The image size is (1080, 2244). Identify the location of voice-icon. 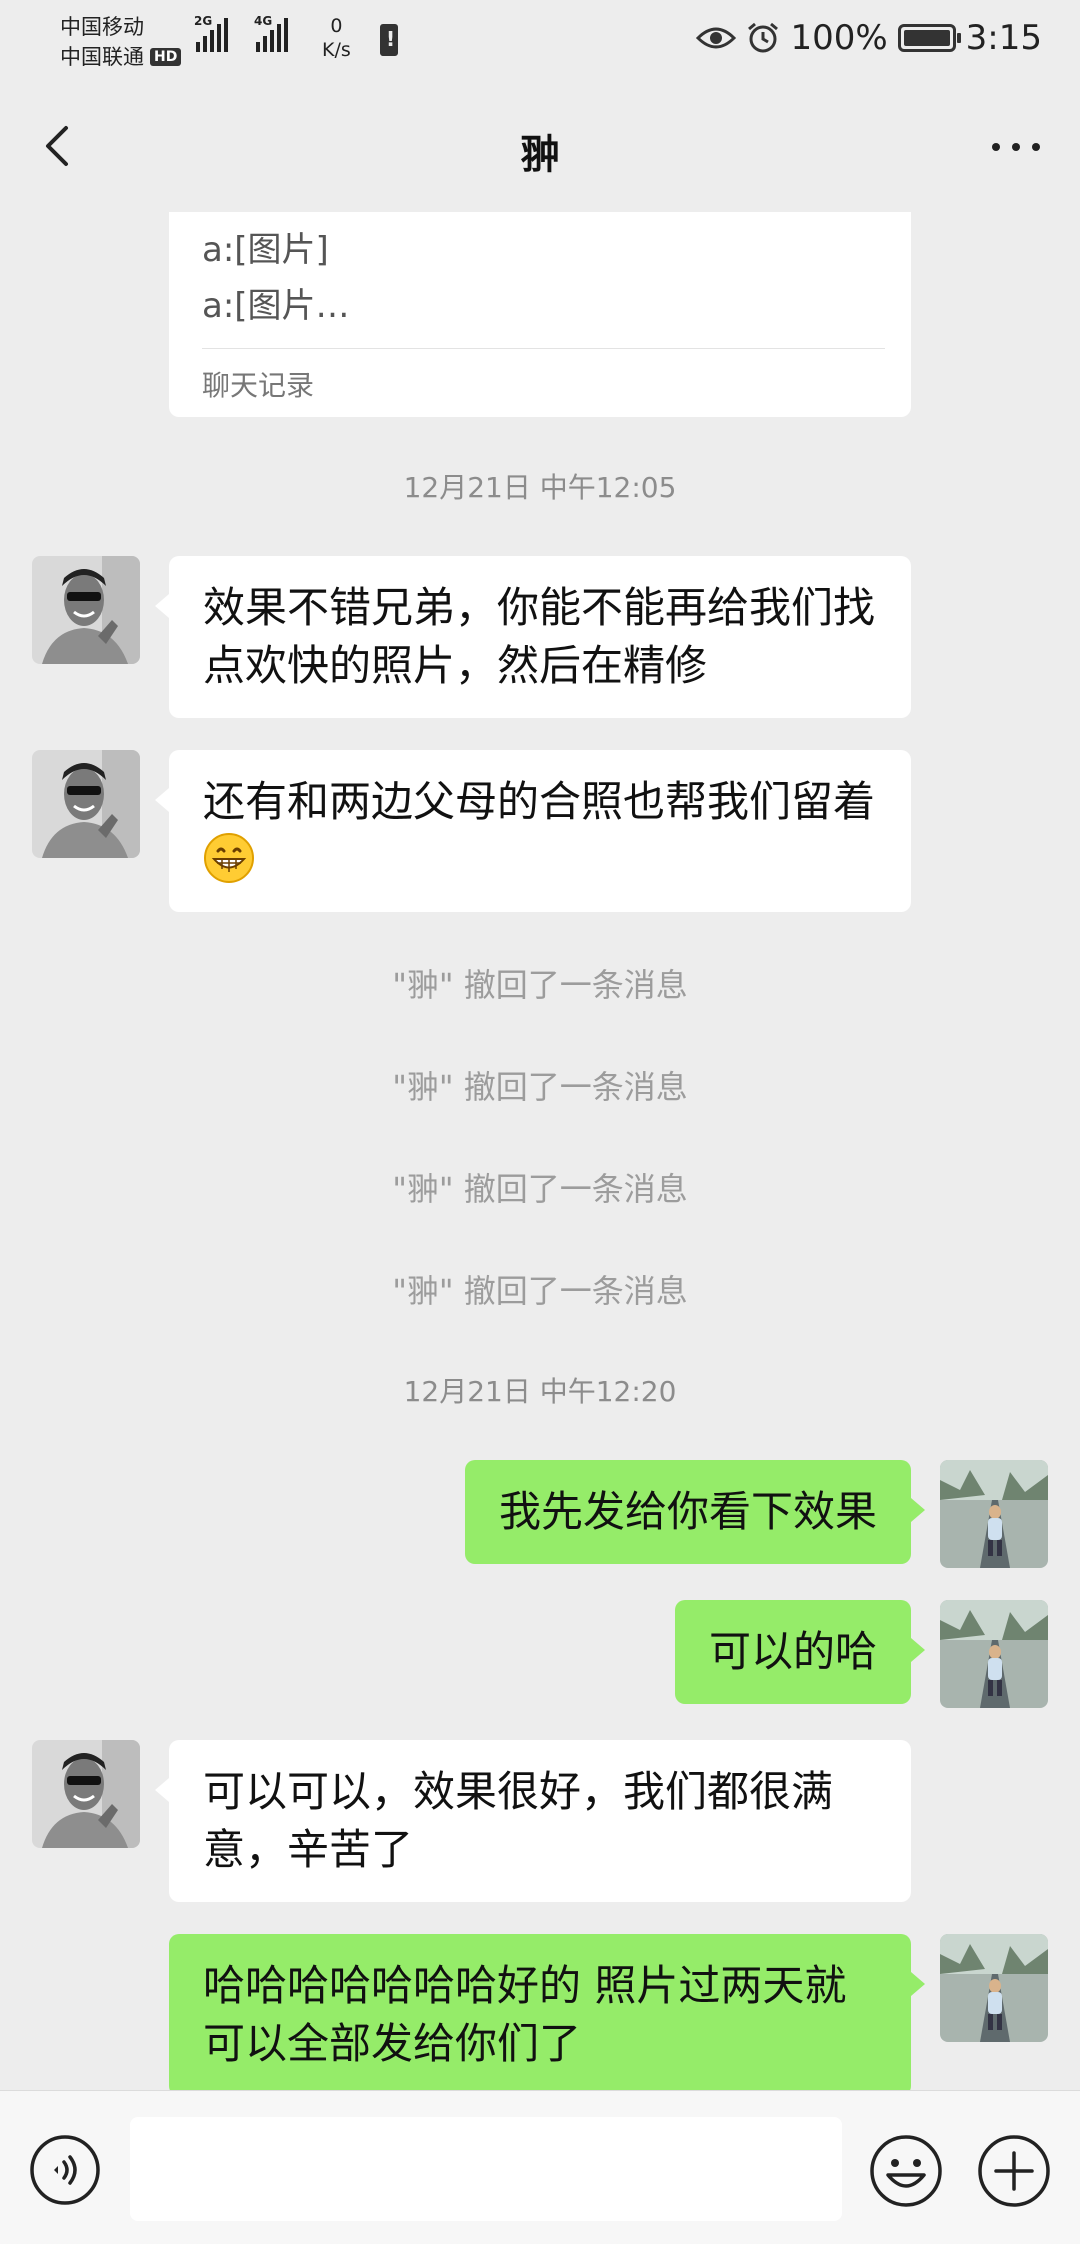
(65, 2170).